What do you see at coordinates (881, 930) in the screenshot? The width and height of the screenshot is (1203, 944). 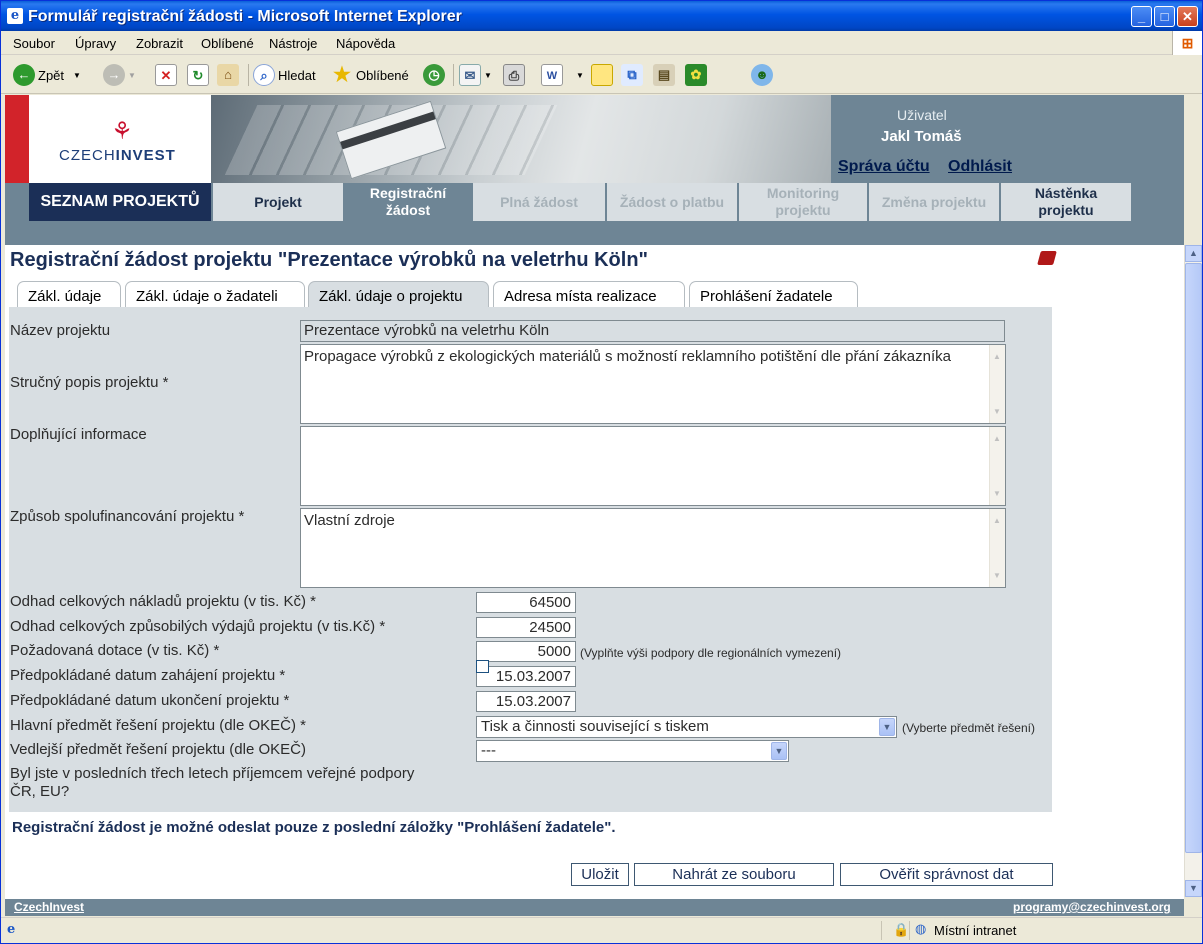 I see `status-pane` at bounding box center [881, 930].